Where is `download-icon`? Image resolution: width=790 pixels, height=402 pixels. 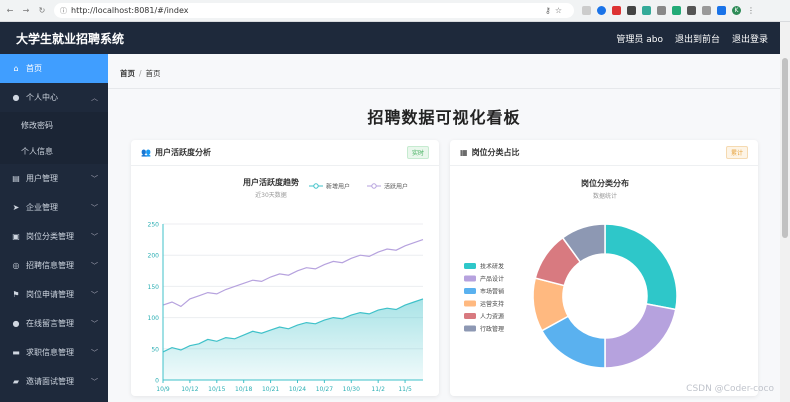 download-icon is located at coordinates (721, 10).